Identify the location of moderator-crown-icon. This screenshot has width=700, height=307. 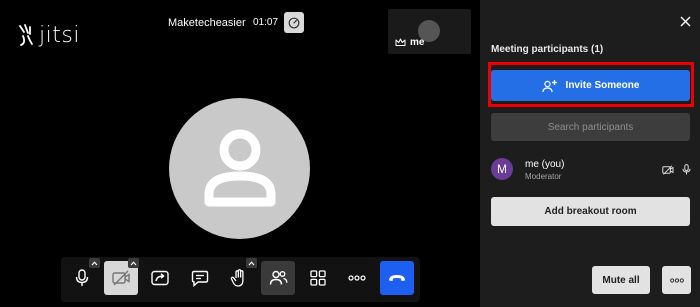
(400, 42).